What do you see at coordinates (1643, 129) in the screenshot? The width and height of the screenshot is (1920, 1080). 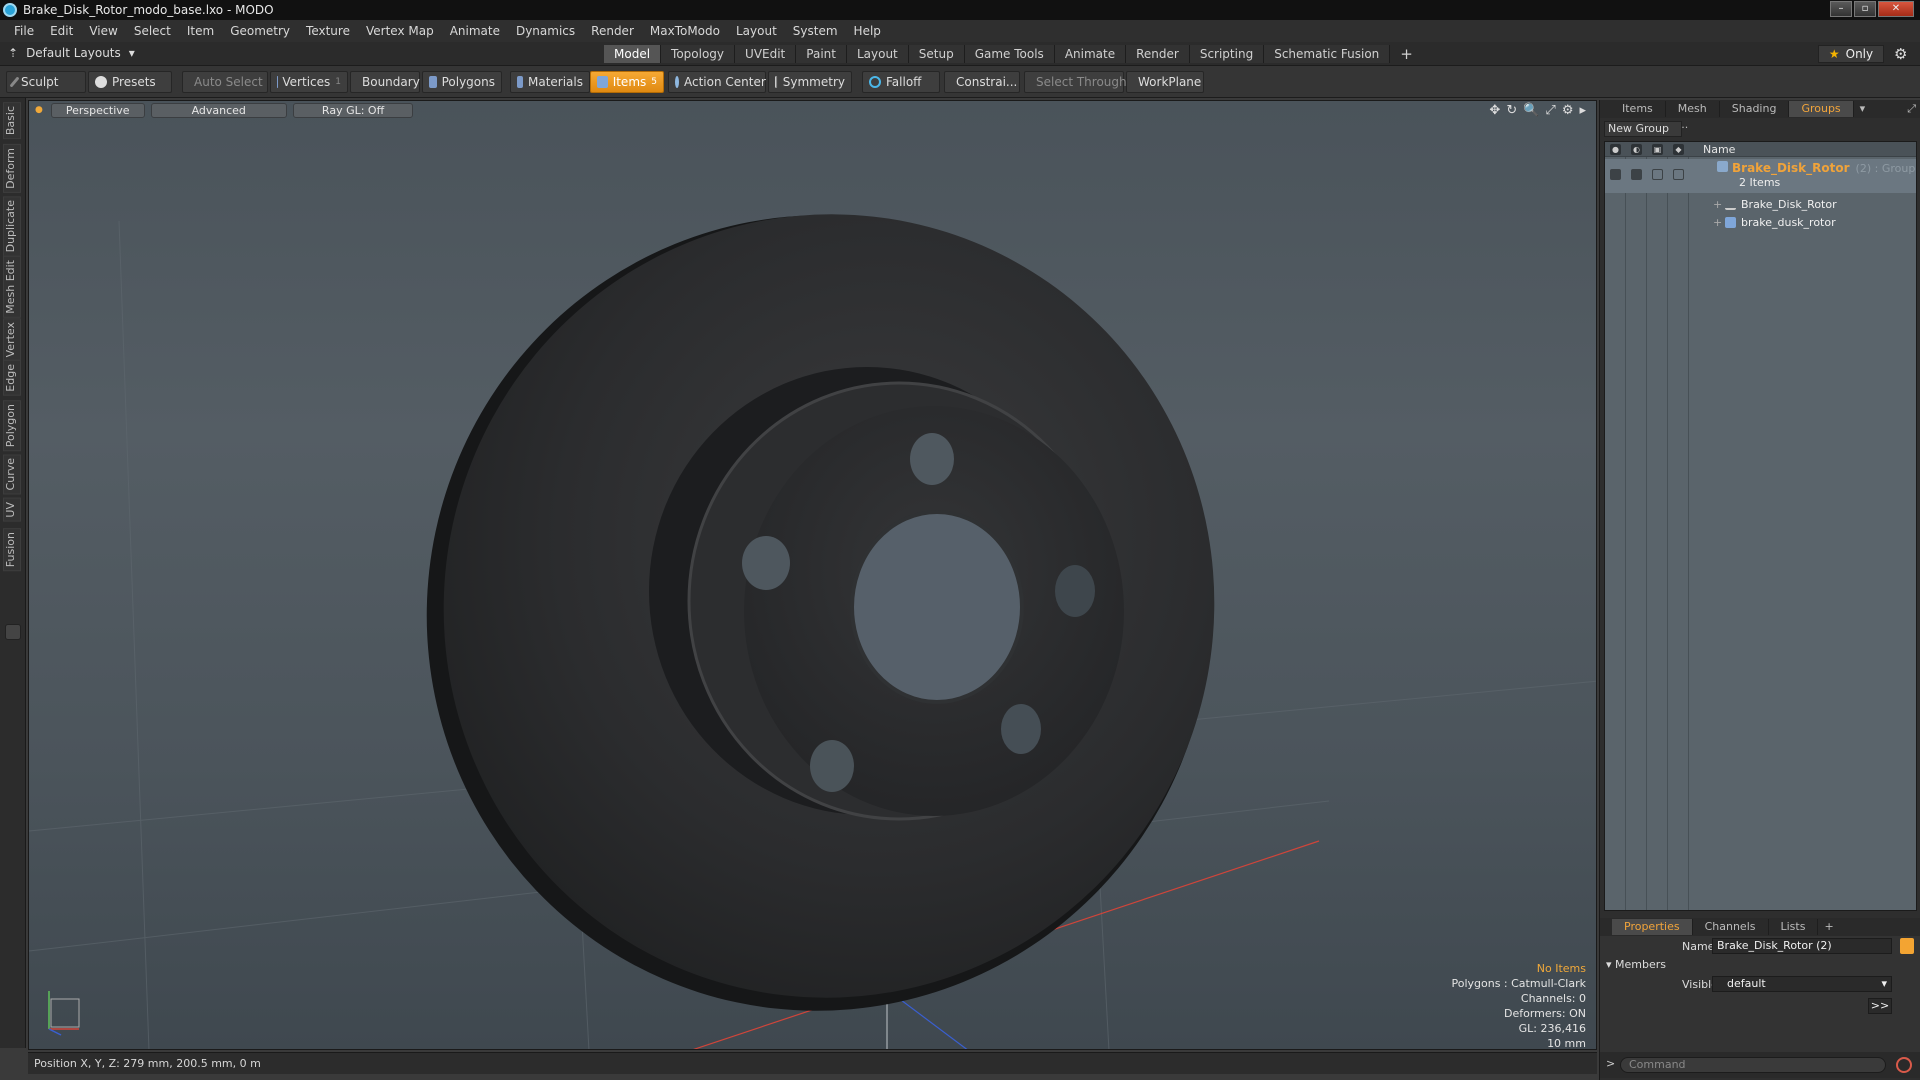 I see `new-group-button: New Group` at bounding box center [1643, 129].